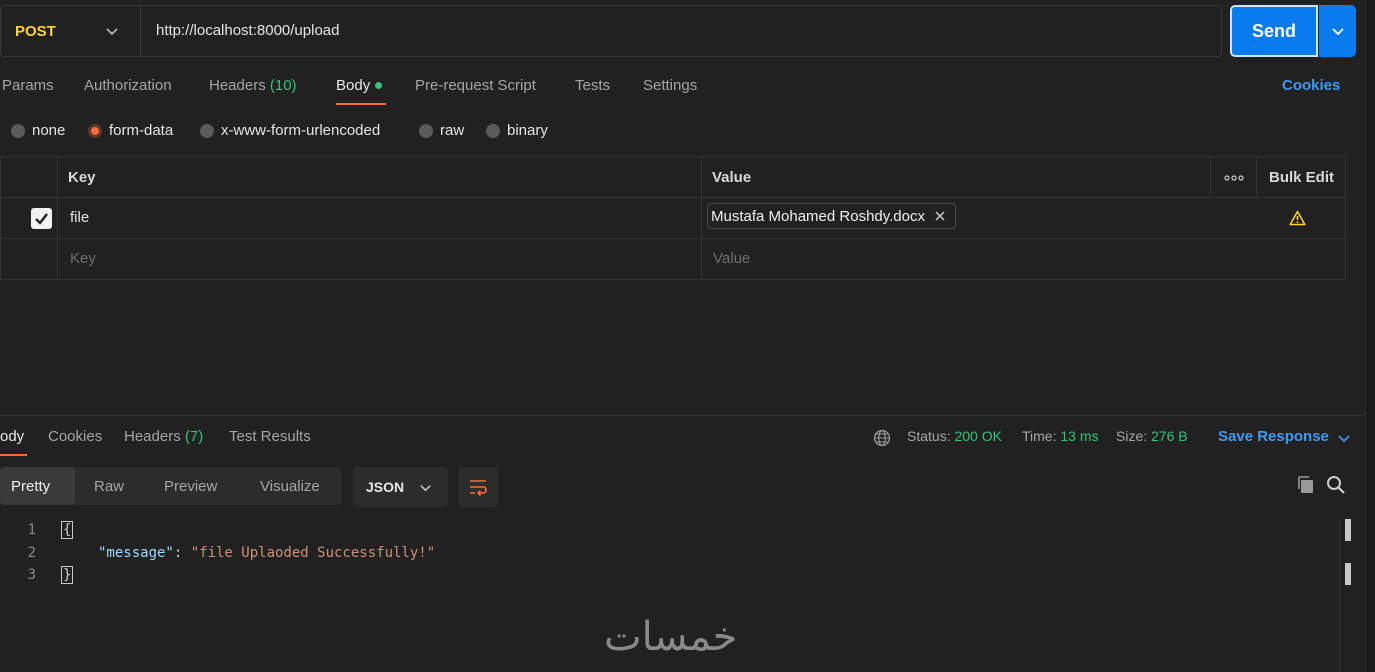  What do you see at coordinates (1274, 31) in the screenshot?
I see `send-button: Send` at bounding box center [1274, 31].